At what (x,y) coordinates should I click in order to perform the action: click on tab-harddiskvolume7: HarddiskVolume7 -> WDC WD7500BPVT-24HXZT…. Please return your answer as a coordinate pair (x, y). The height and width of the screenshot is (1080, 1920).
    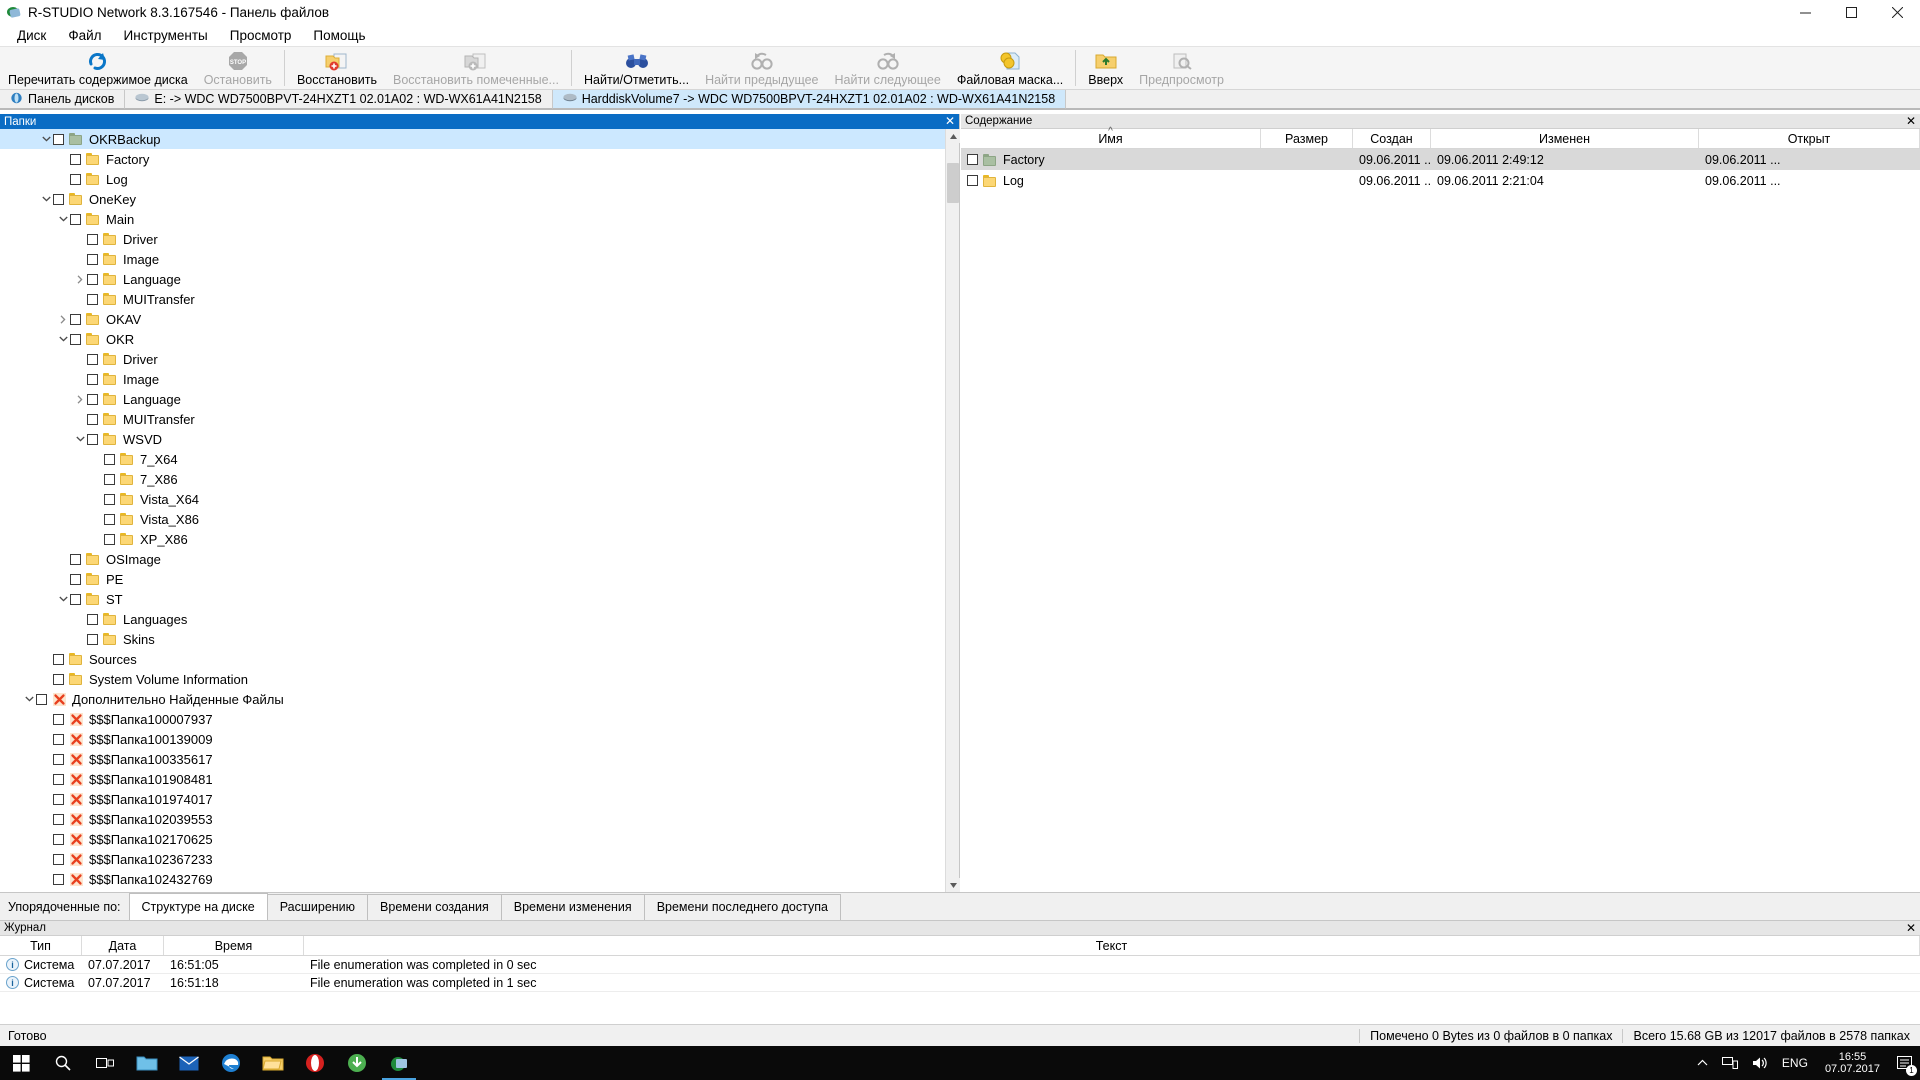
    Looking at the image, I should click on (809, 99).